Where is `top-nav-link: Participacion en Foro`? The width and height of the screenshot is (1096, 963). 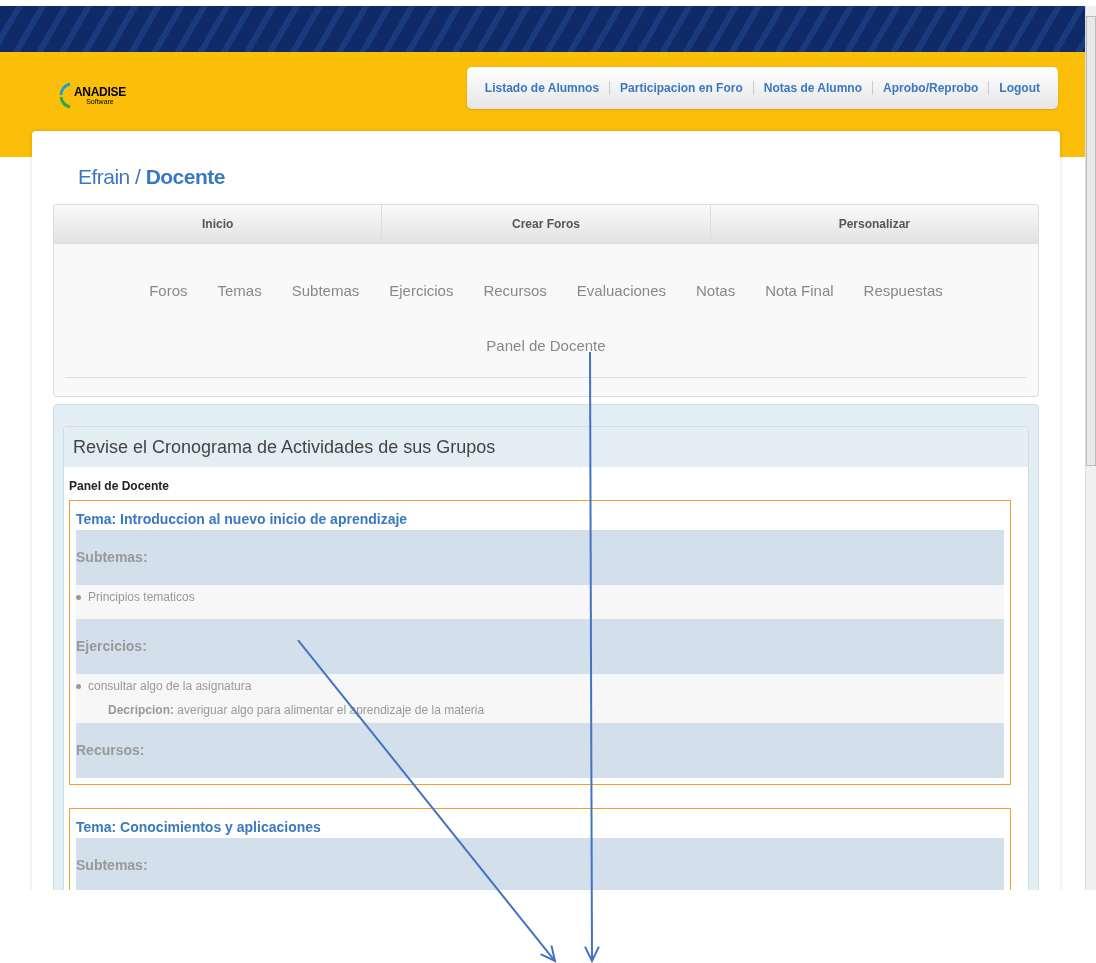
top-nav-link: Participacion en Foro is located at coordinates (681, 88).